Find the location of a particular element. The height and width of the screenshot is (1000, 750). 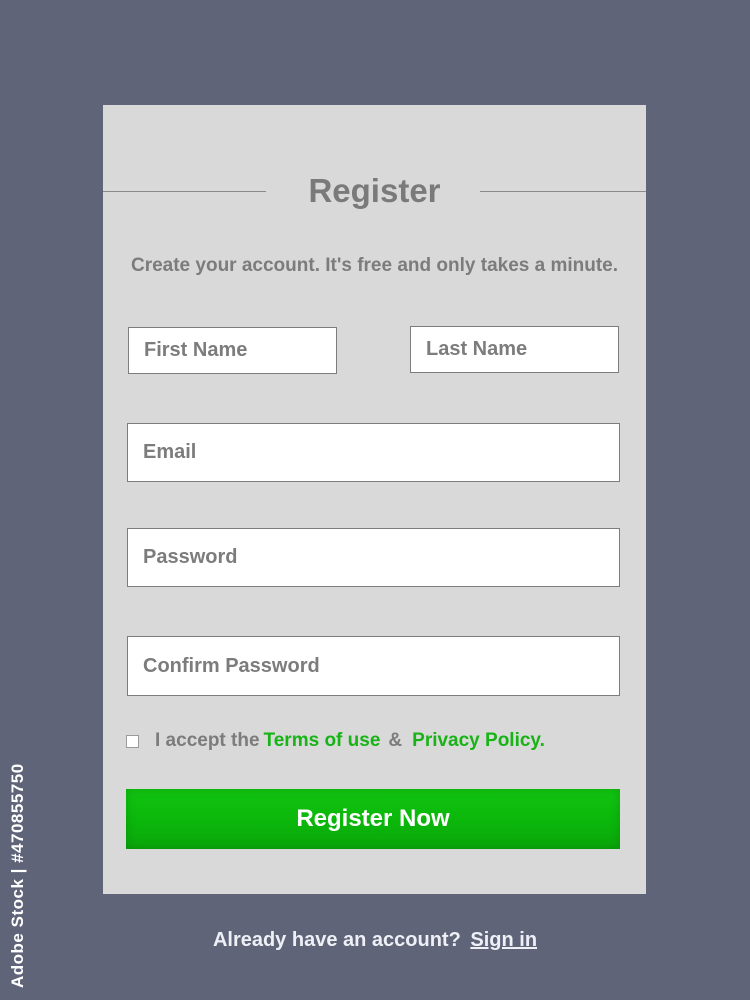

terms-checkbox is located at coordinates (132, 741).